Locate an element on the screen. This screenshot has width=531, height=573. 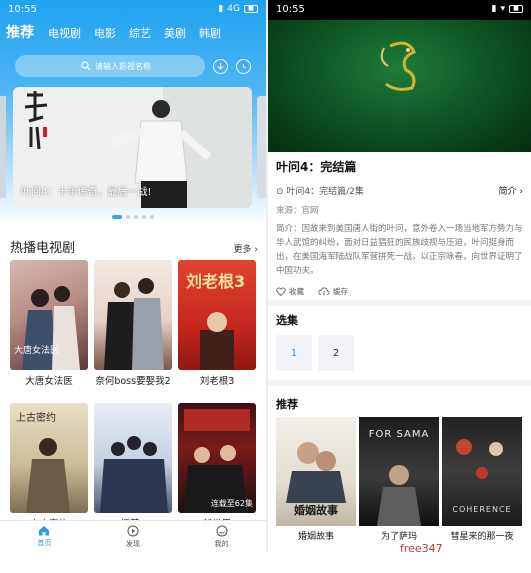
section-title: 热播电视剧 is located at coordinates (43, 248).